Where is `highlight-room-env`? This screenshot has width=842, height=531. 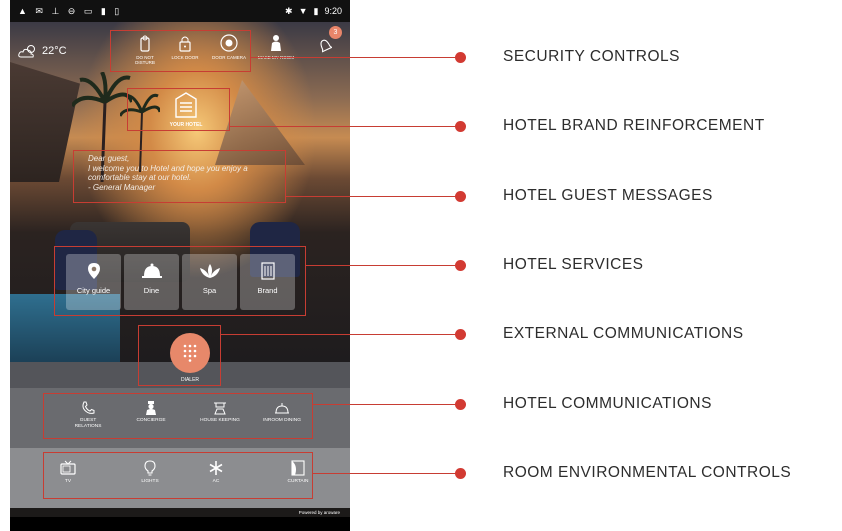 highlight-room-env is located at coordinates (178, 475).